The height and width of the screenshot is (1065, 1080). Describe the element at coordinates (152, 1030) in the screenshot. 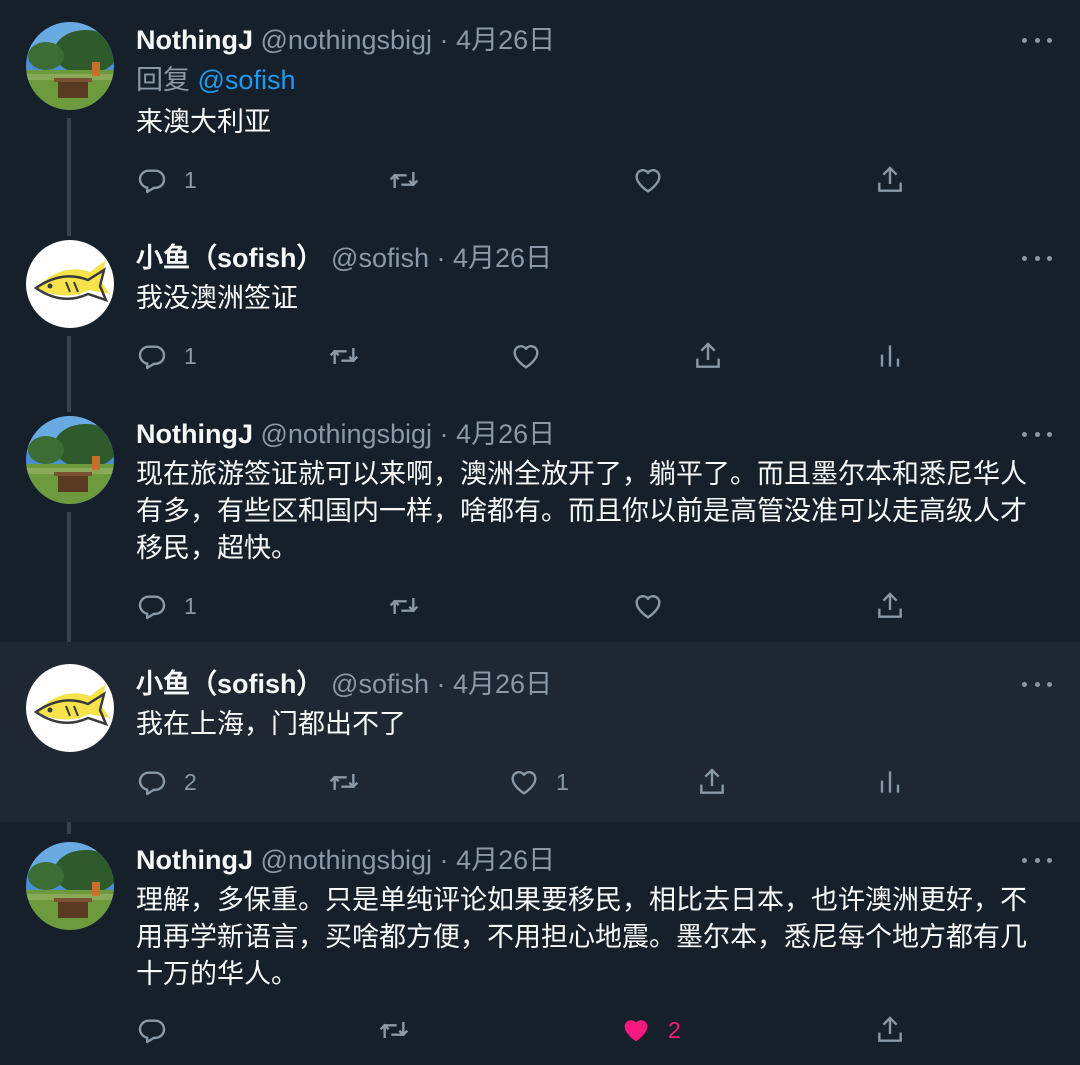

I see `reply-button` at that location.